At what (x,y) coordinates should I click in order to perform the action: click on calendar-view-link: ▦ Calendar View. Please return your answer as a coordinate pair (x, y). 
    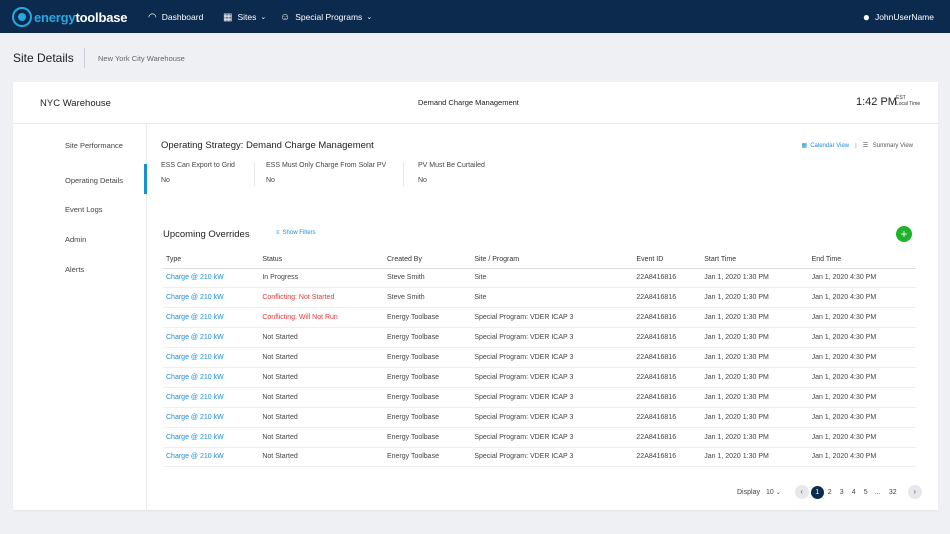
    Looking at the image, I should click on (826, 146).